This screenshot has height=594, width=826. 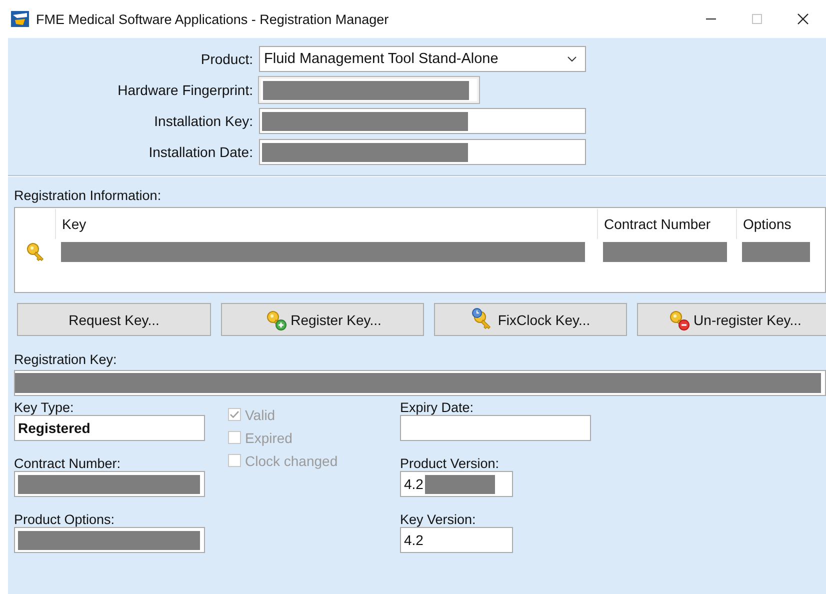 I want to click on app-icon, so click(x=20, y=19).